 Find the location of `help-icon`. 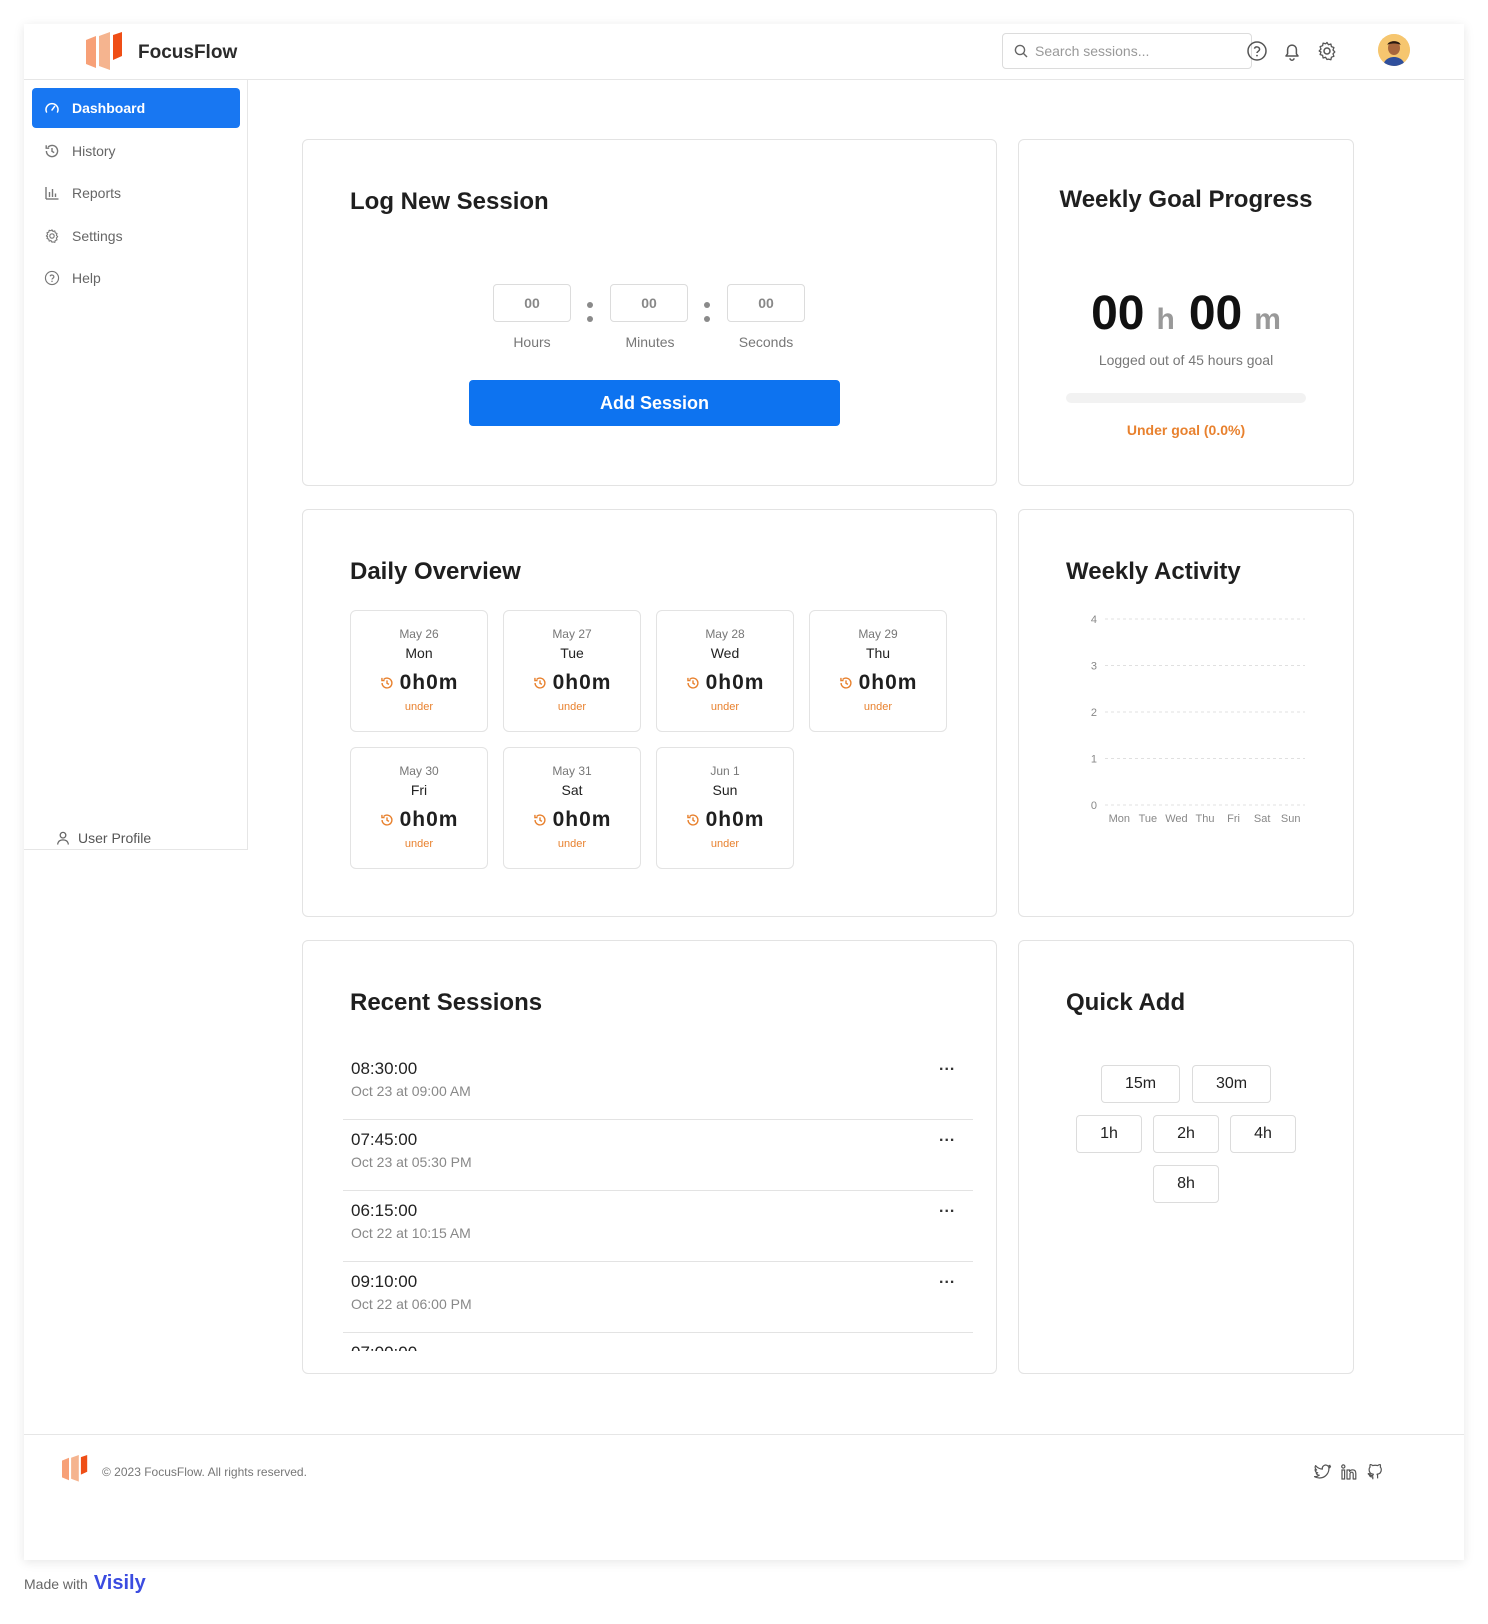

help-icon is located at coordinates (52, 278).